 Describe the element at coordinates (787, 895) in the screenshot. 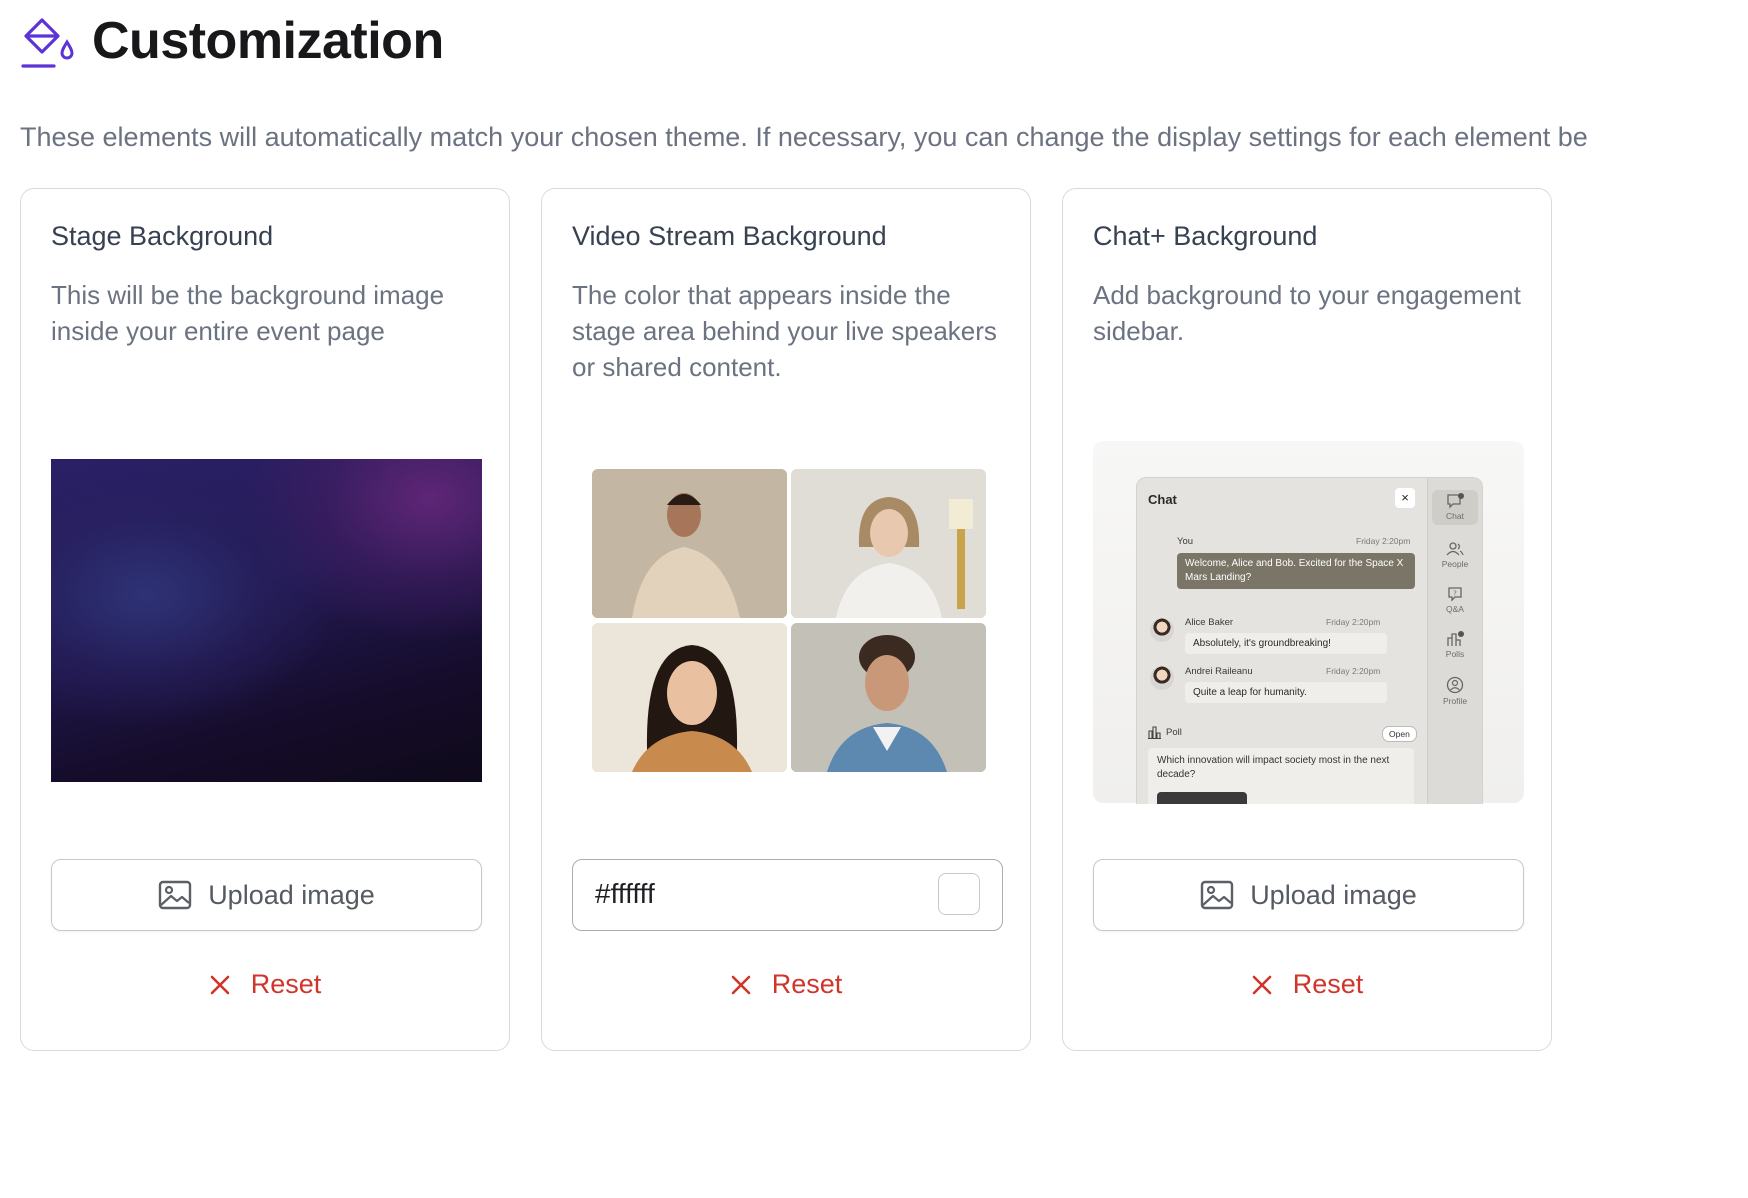

I see `color-hex-input: #ffffff` at that location.